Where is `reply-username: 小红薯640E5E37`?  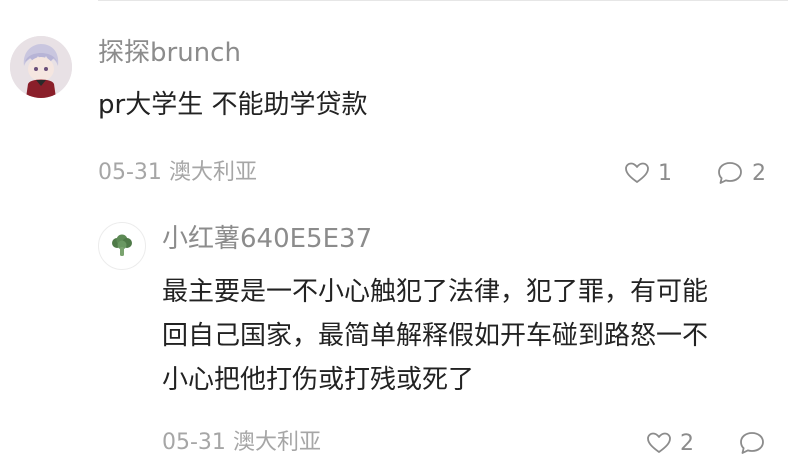
reply-username: 小红薯640E5E37 is located at coordinates (267, 239).